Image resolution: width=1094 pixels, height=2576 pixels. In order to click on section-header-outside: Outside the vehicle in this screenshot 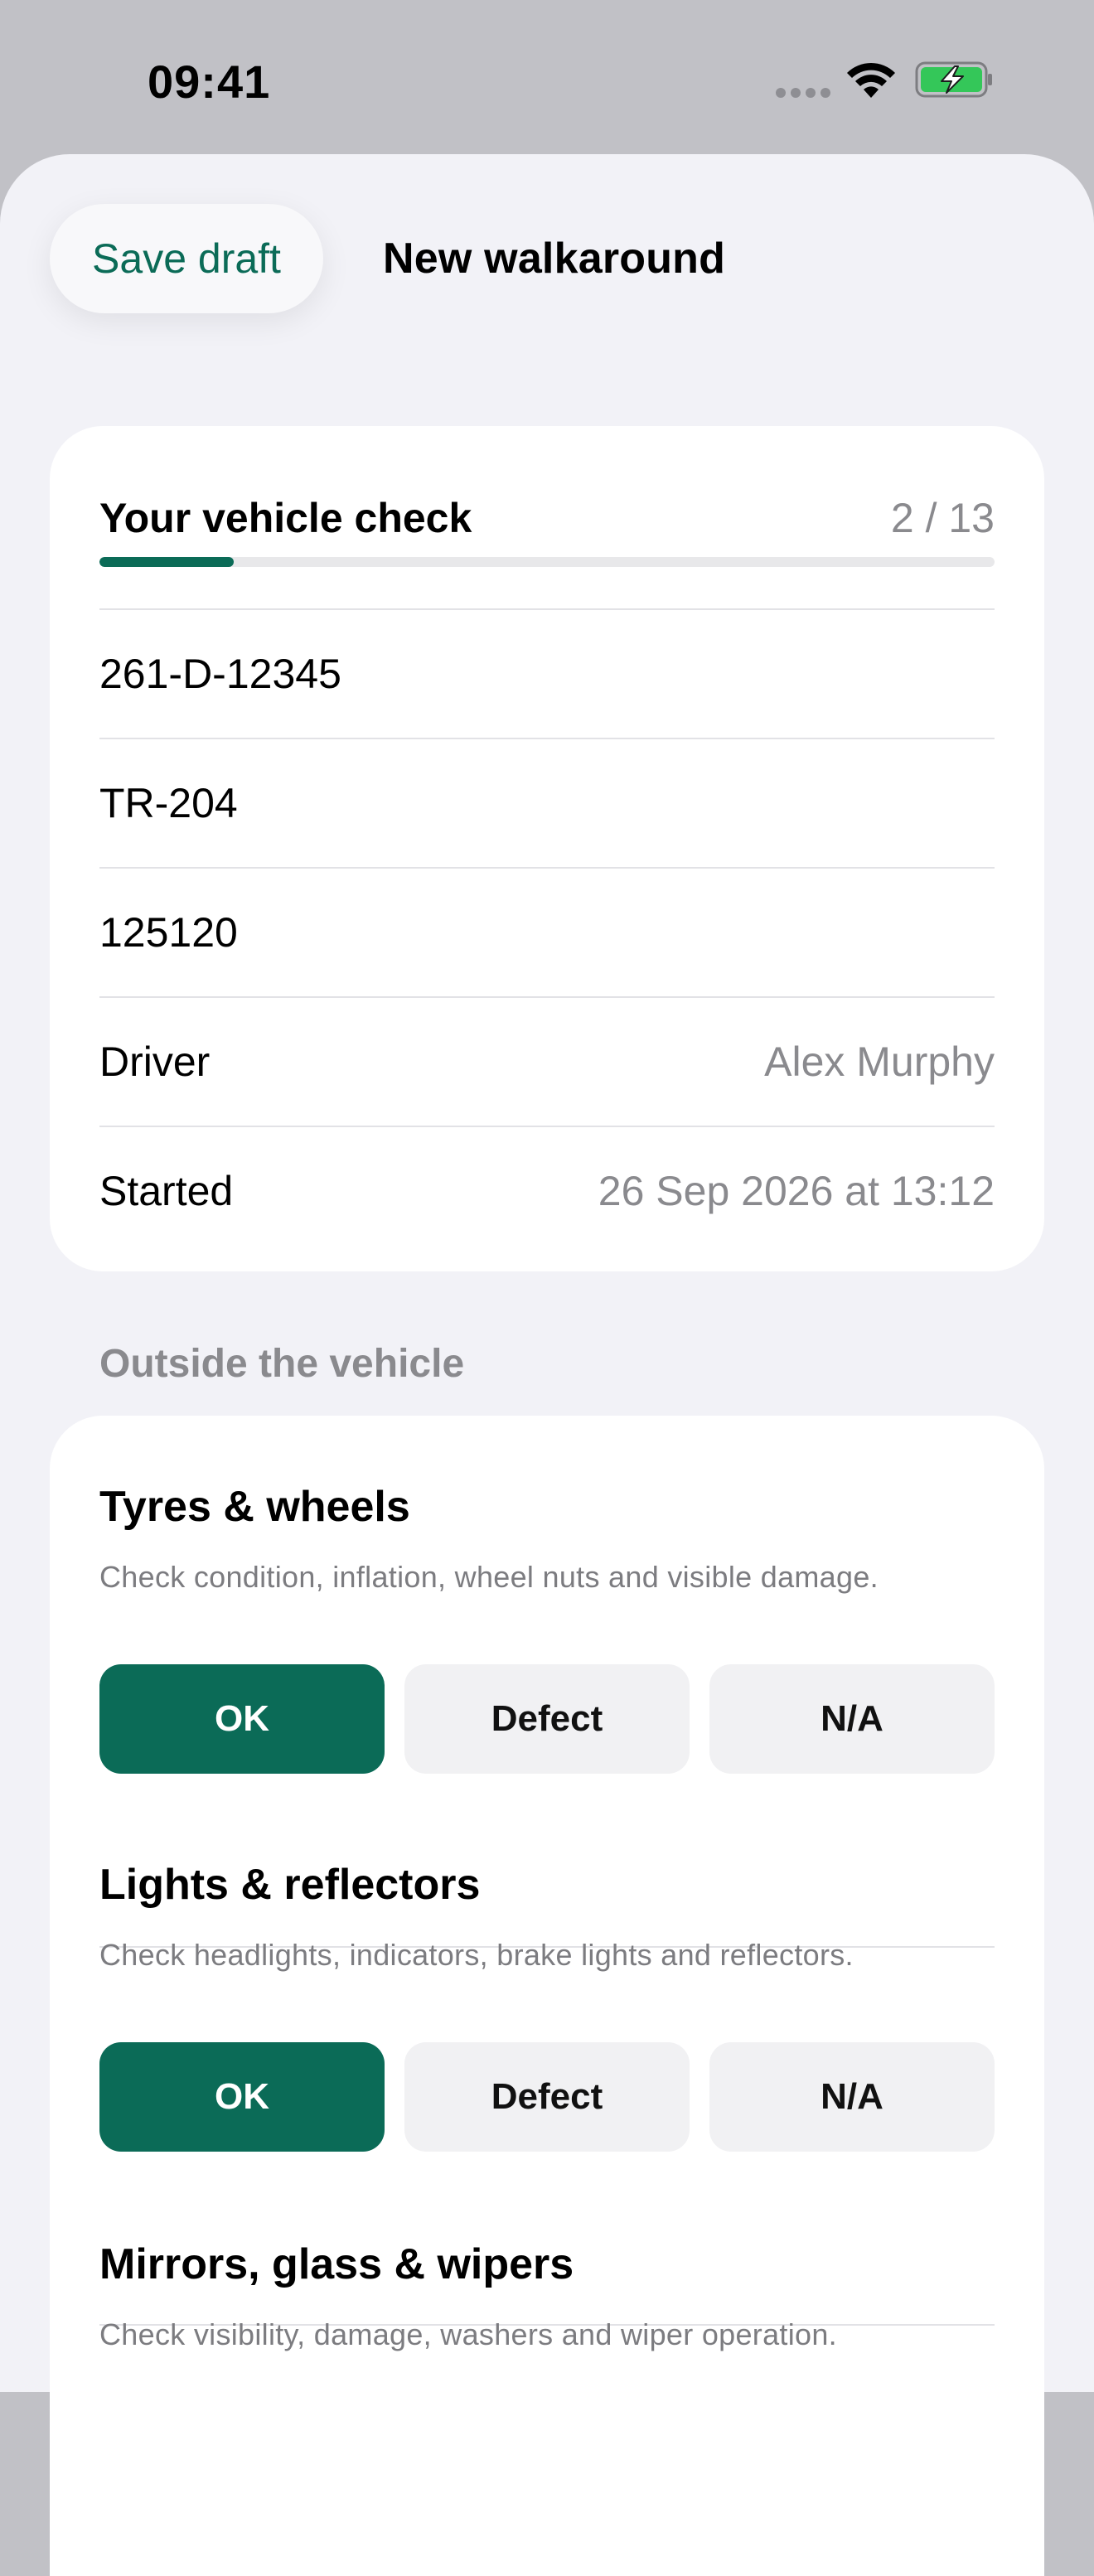, I will do `click(282, 1364)`.